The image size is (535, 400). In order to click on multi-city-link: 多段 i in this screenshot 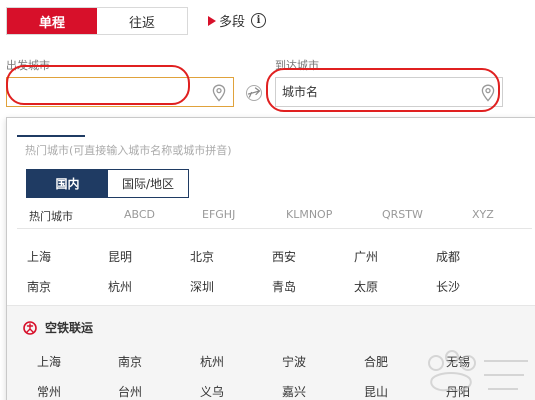, I will do `click(237, 20)`.